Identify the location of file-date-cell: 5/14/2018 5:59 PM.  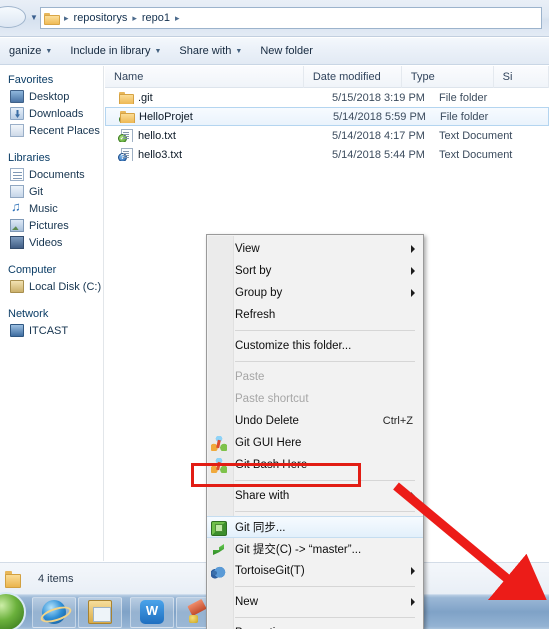
(379, 116).